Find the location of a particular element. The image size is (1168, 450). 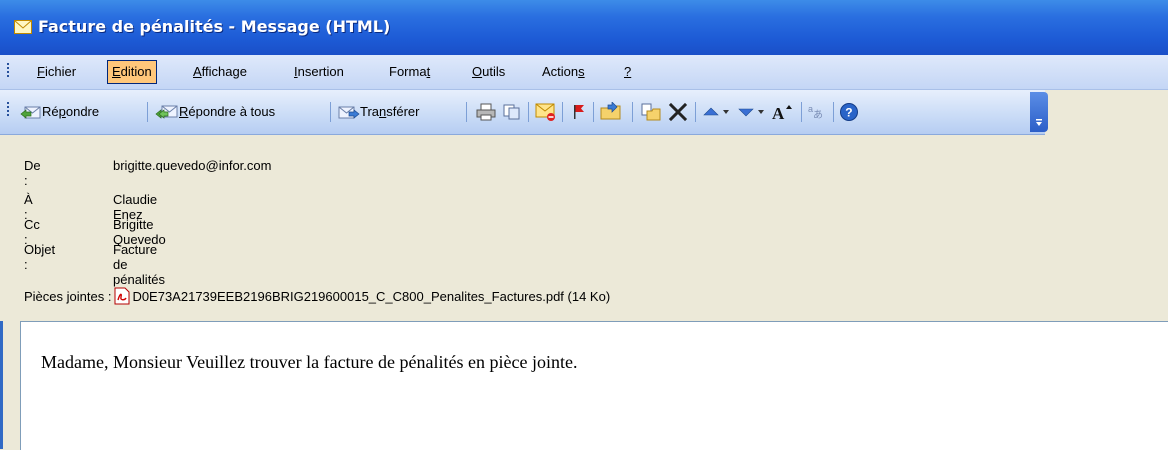

svg-text: A is located at coordinates (778, 113).